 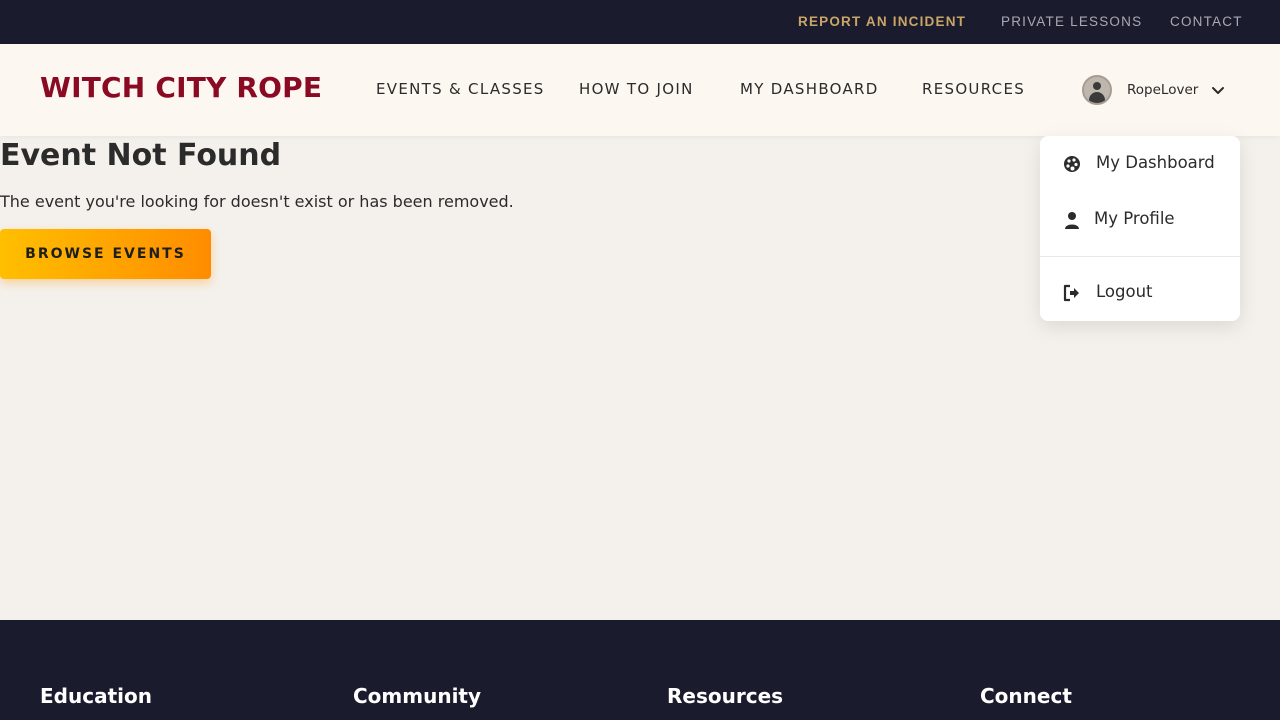 I want to click on dropdown-item-logout: Logout, so click(x=1140, y=293).